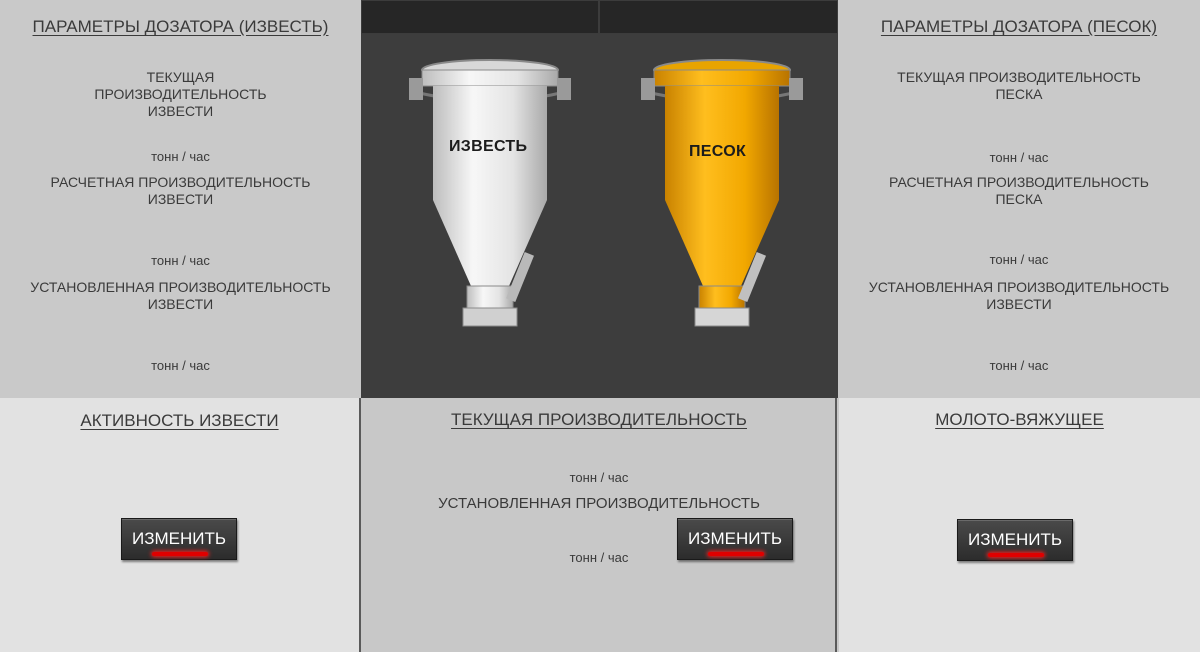 The image size is (1200, 652). Describe the element at coordinates (490, 193) in the screenshot. I see `lime-dosator-image` at that location.